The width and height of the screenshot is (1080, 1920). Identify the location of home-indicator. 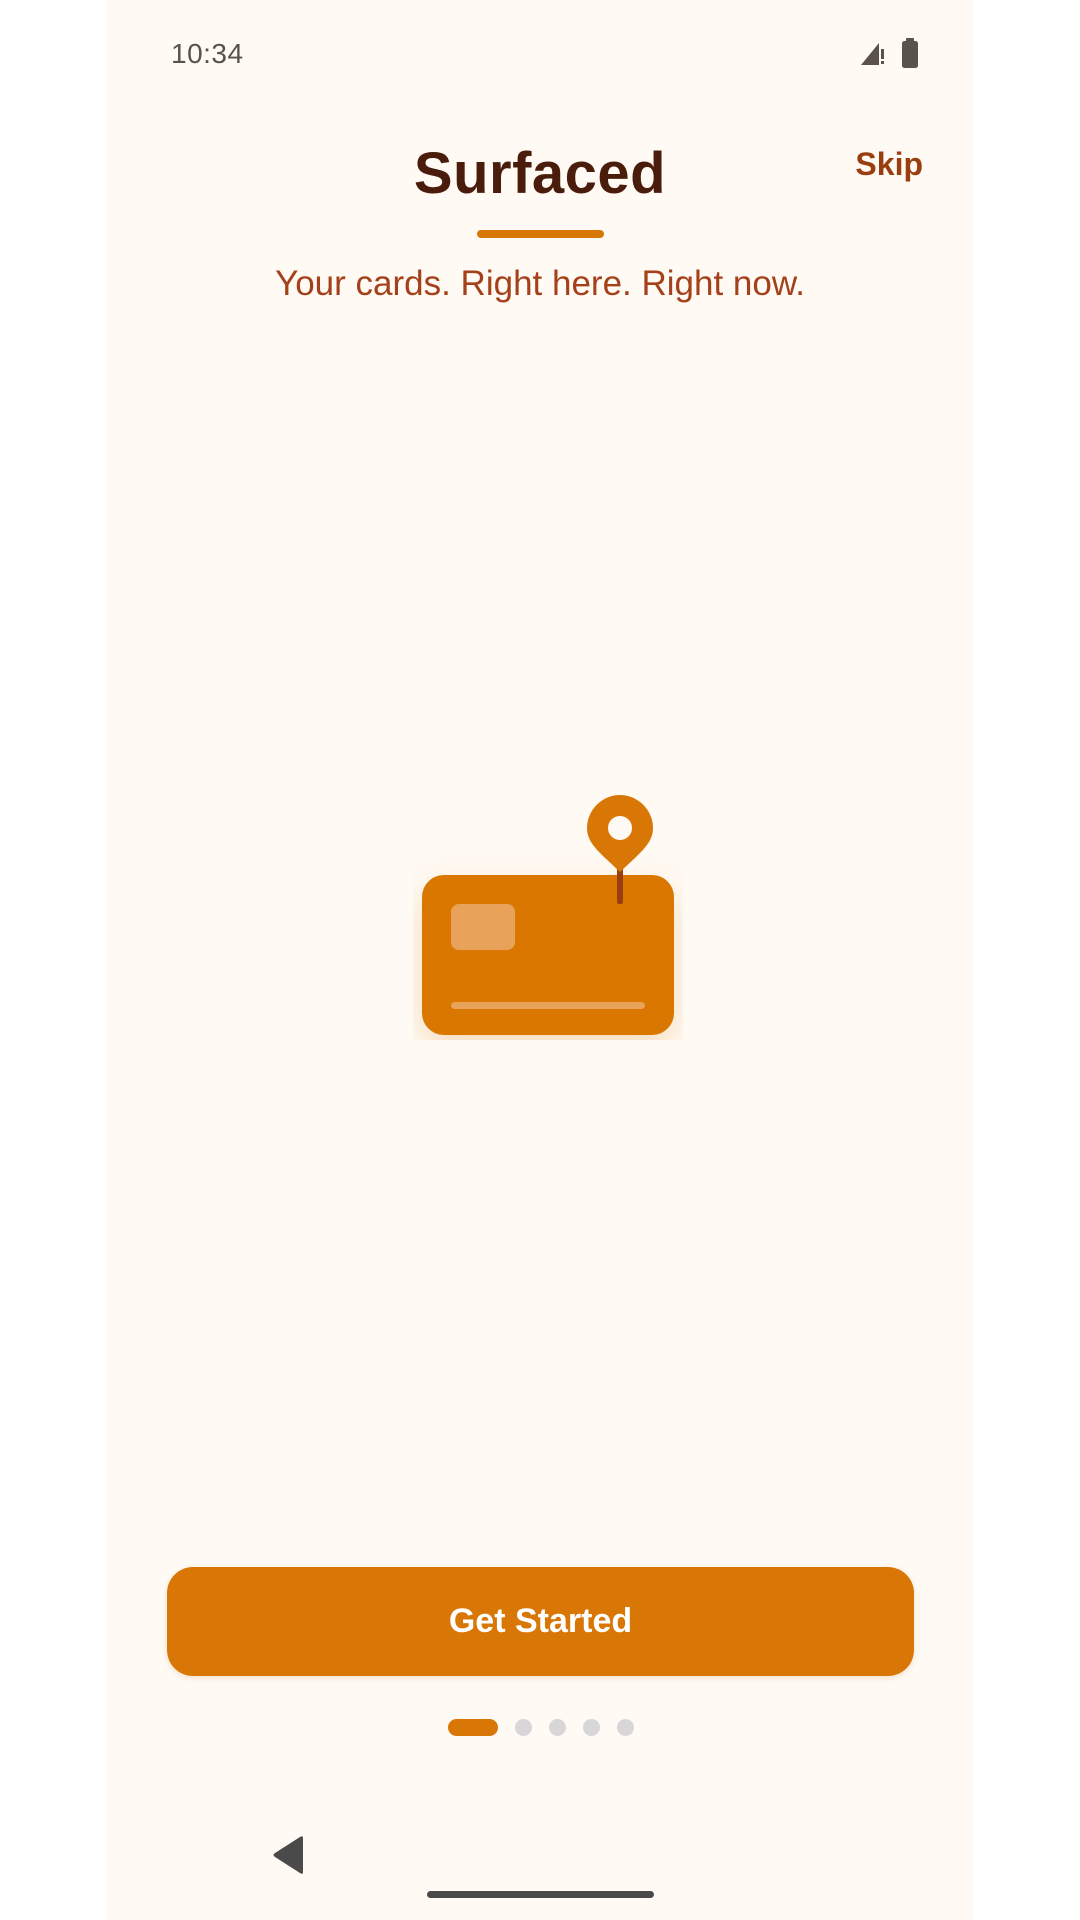
(540, 1894).